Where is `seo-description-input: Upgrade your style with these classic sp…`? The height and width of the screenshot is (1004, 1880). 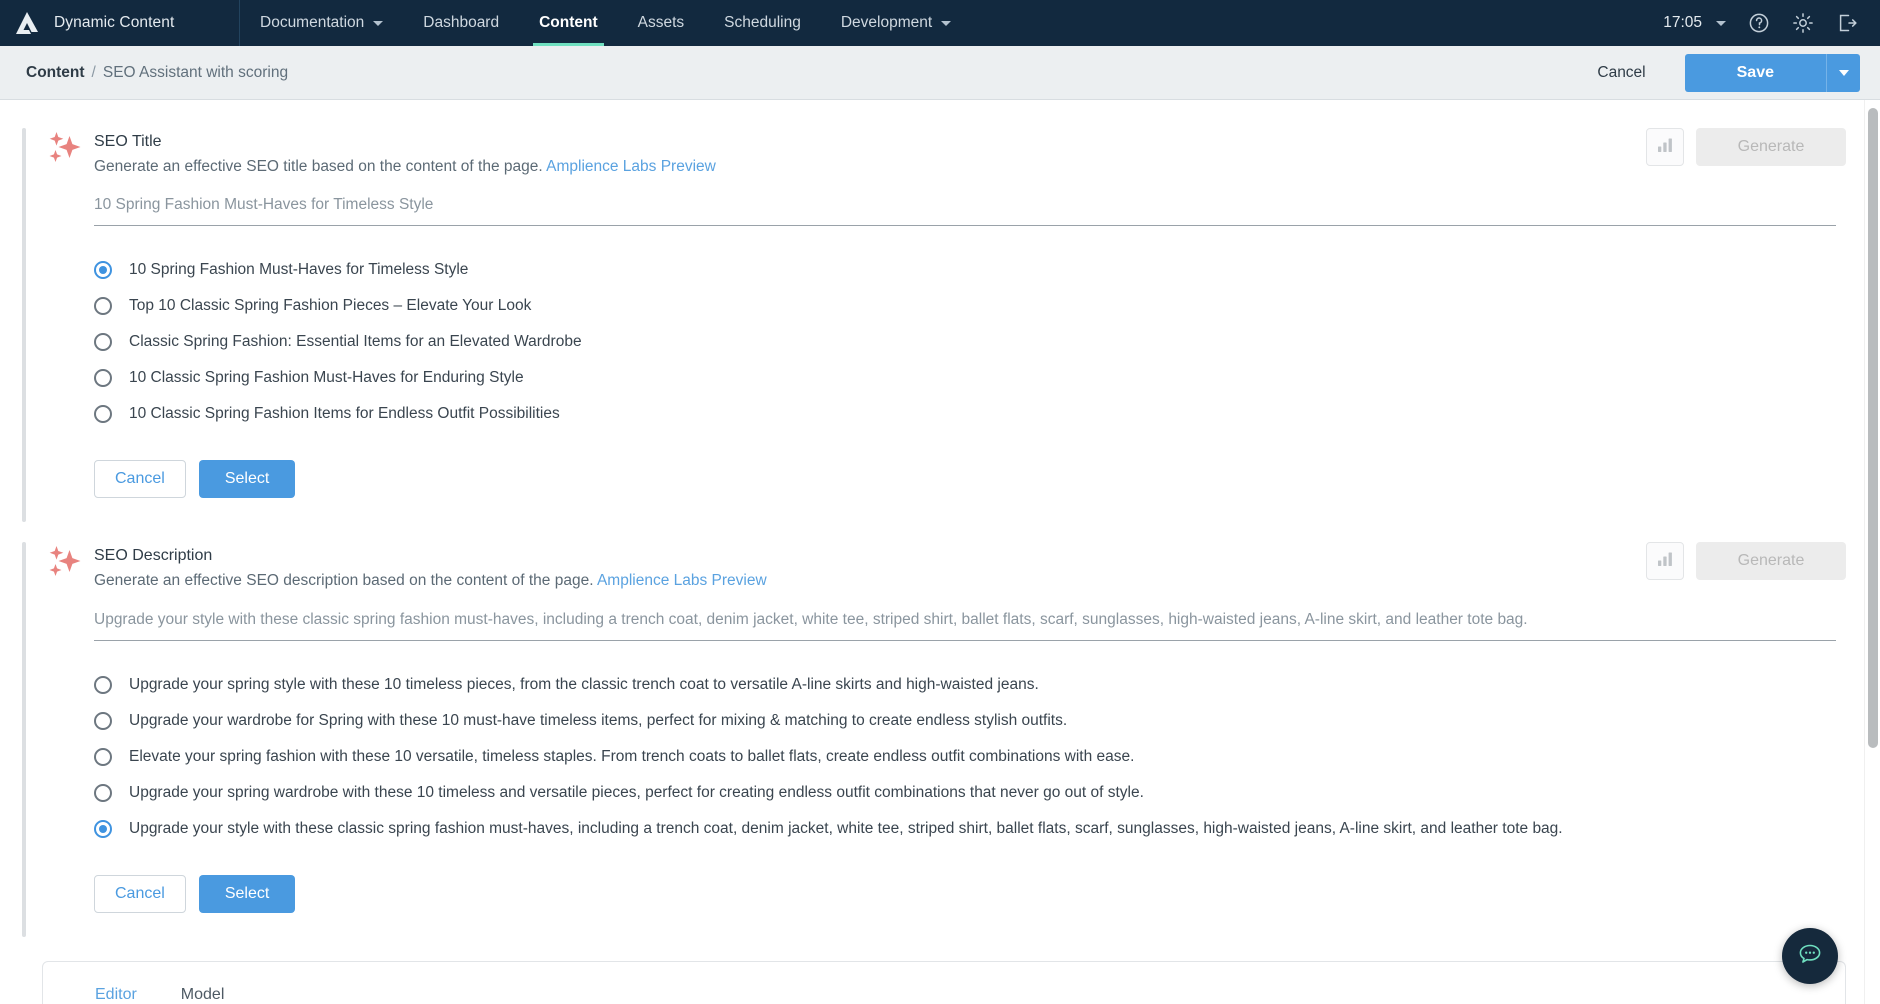 seo-description-input: Upgrade your style with these classic sp… is located at coordinates (970, 626).